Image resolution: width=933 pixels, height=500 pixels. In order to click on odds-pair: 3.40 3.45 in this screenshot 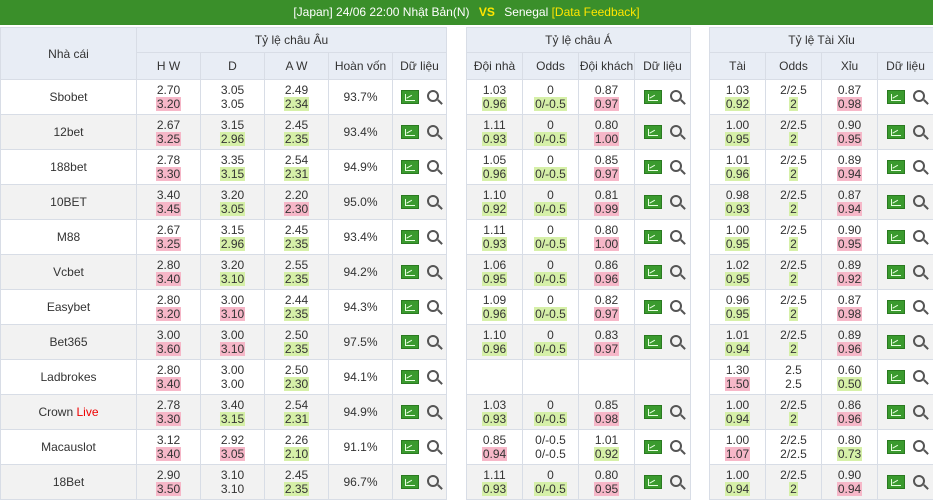, I will do `click(168, 202)`.